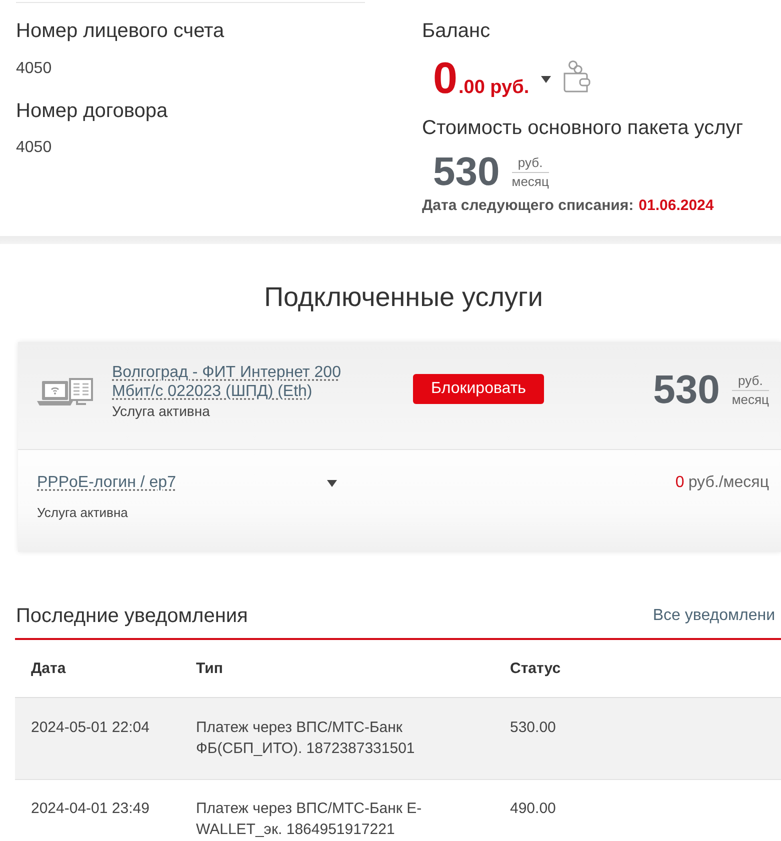 The height and width of the screenshot is (841, 781). Describe the element at coordinates (120, 31) in the screenshot. I see `account-number-label: Номер лицевого счета` at that location.